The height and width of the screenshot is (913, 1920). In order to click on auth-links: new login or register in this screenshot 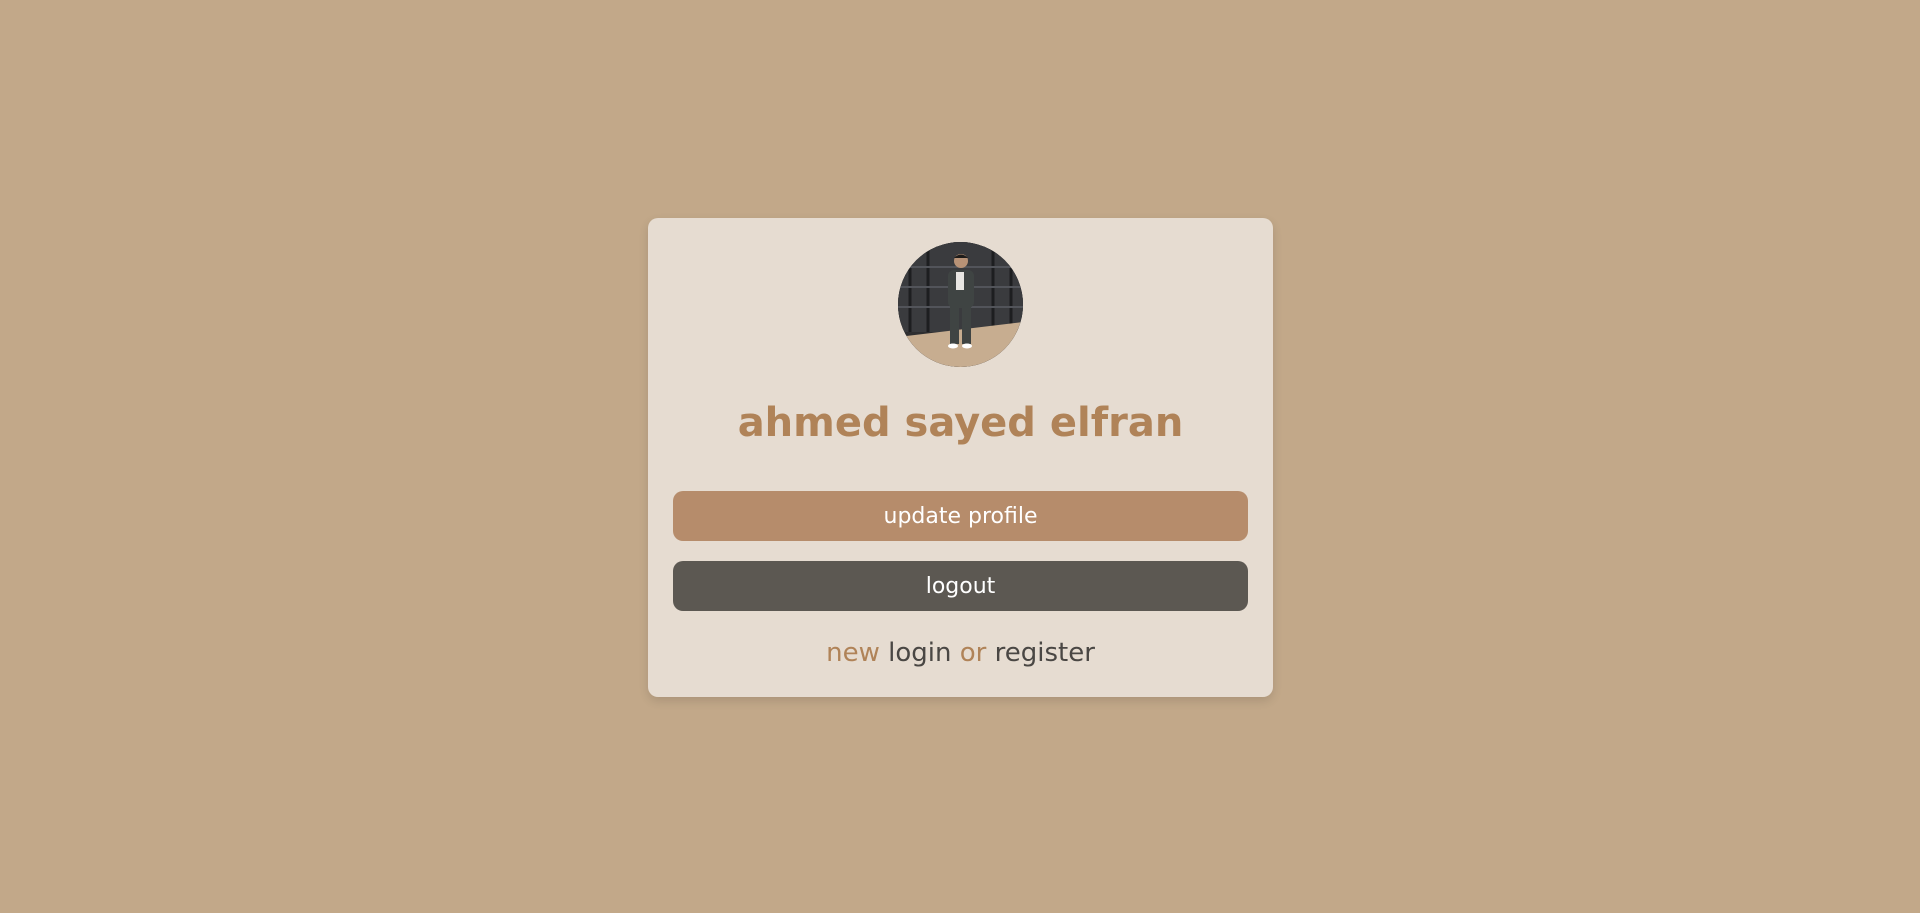, I will do `click(960, 653)`.